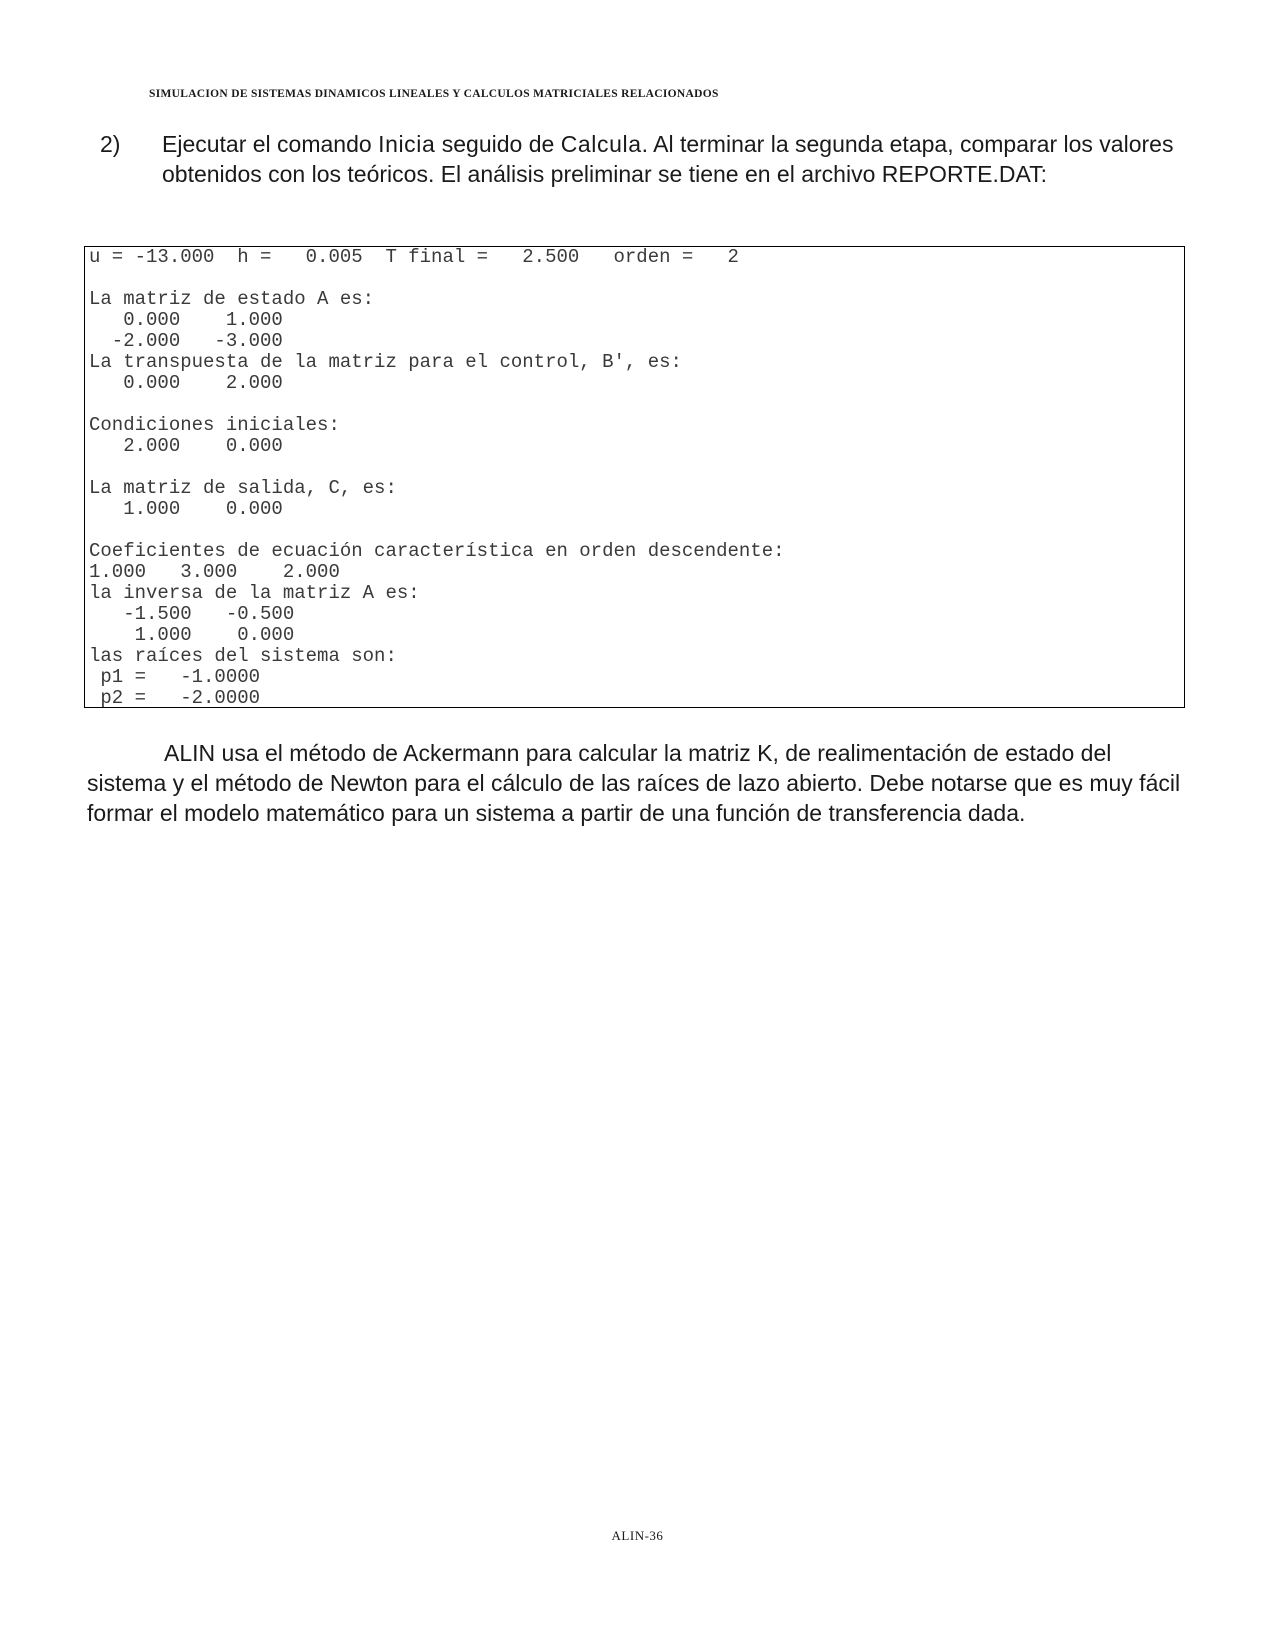 The image size is (1275, 1651). I want to click on report-line: La matriz de salida, C, es:, so click(243, 488).